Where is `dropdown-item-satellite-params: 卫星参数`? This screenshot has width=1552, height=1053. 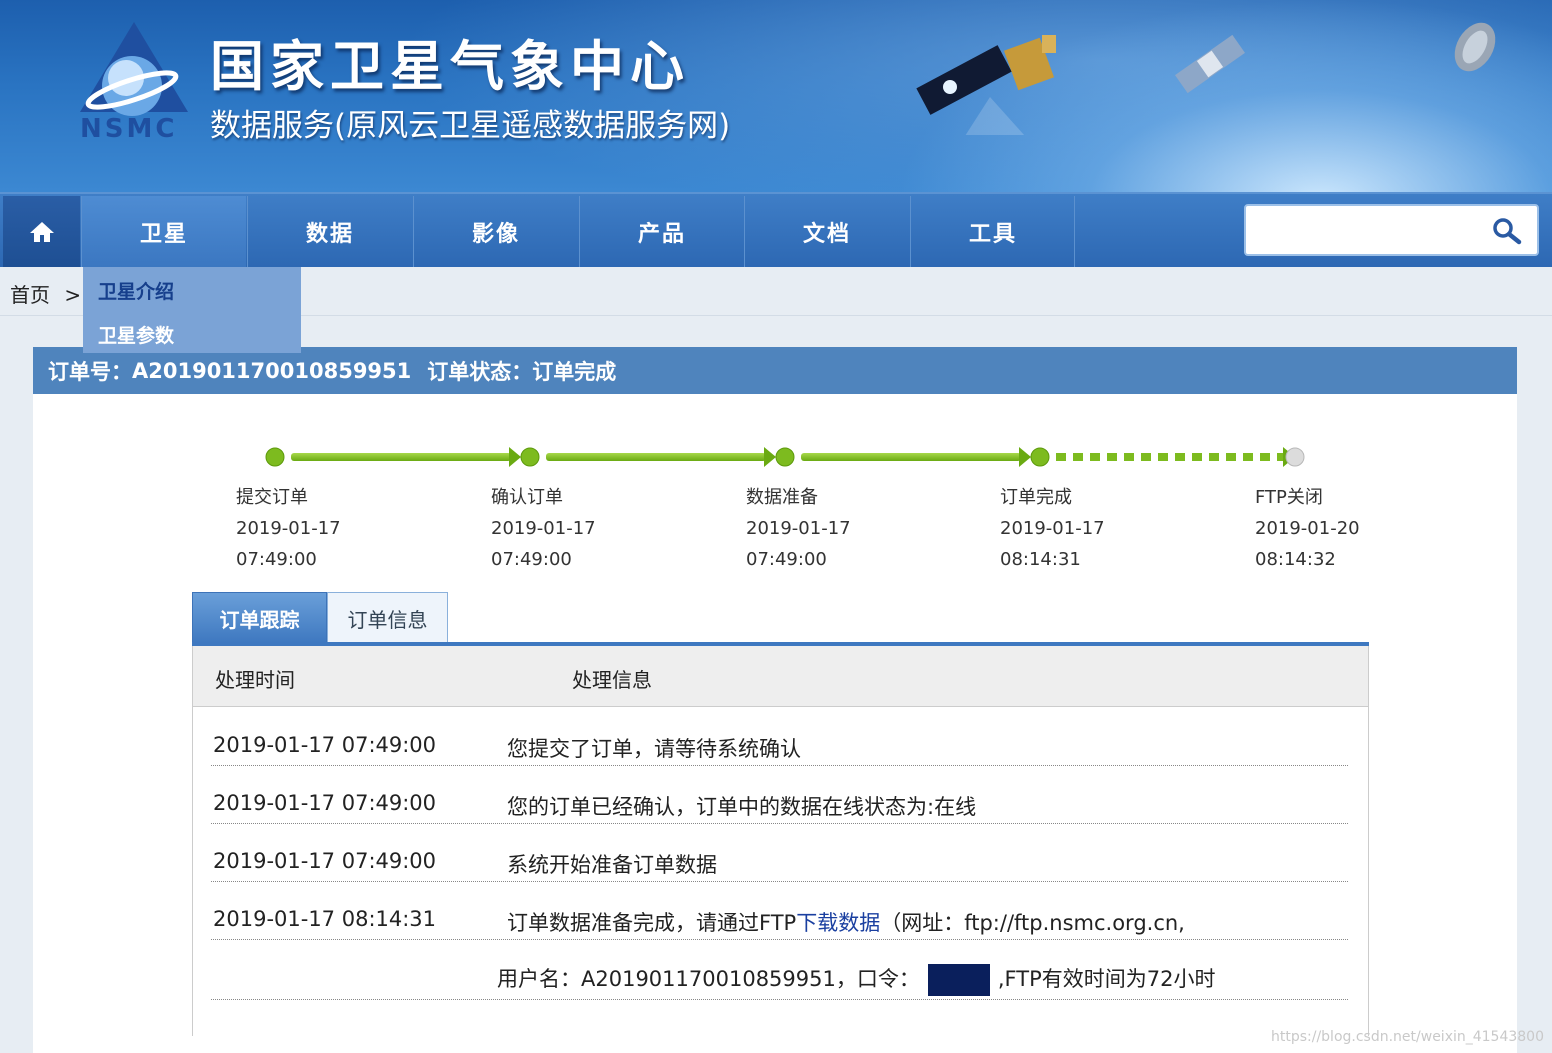
dropdown-item-satellite-params: 卫星参数 is located at coordinates (136, 334).